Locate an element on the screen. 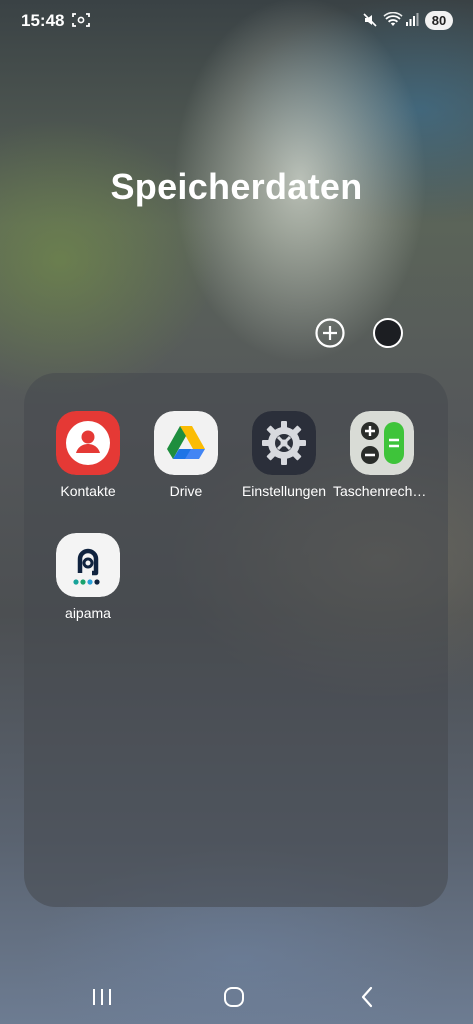  app-drive: Drive is located at coordinates (186, 455).